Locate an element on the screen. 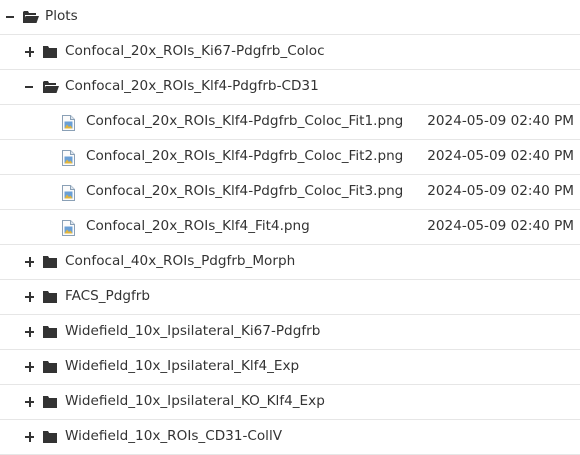  tree-row-folder: Widefield_10x_Ipsilateral_Ki67-Pdgfrb is located at coordinates (290, 332).